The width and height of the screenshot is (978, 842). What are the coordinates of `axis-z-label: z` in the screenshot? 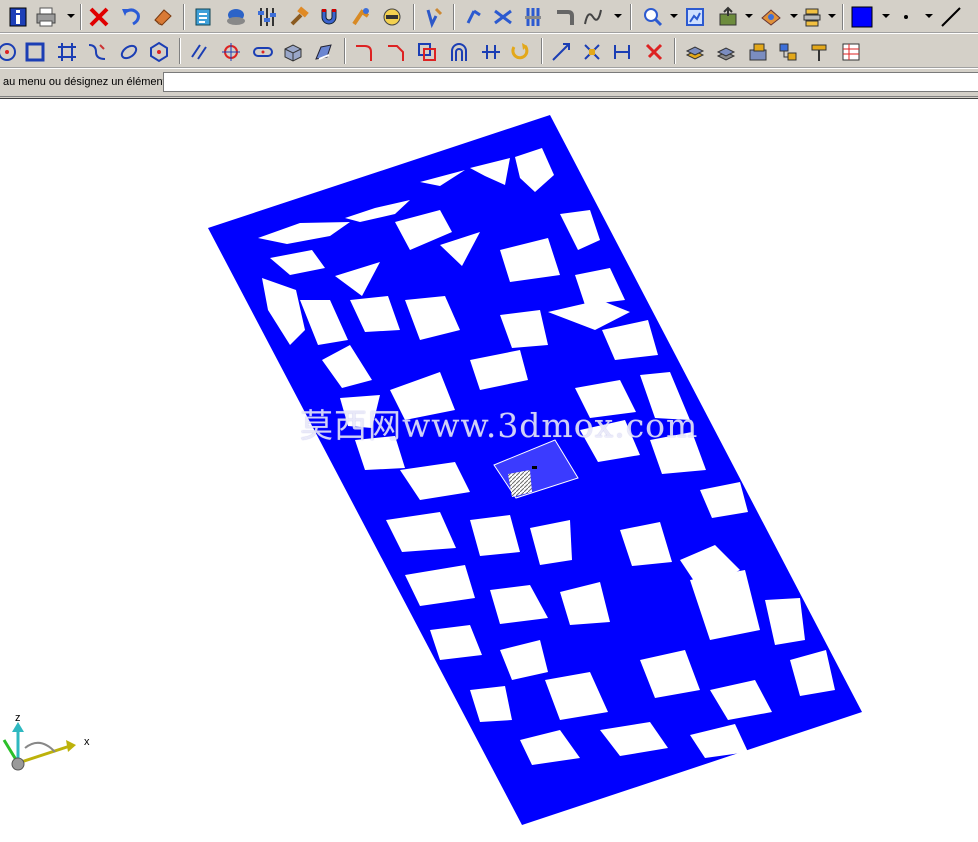 It's located at (18, 718).